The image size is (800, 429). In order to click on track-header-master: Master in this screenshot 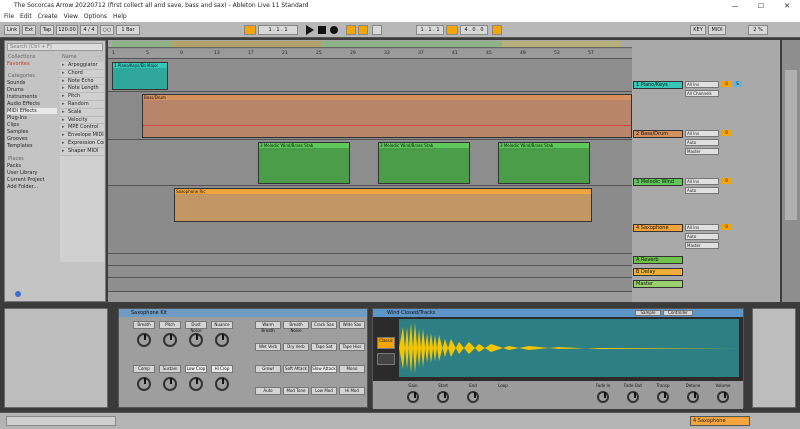, I will do `click(658, 284)`.